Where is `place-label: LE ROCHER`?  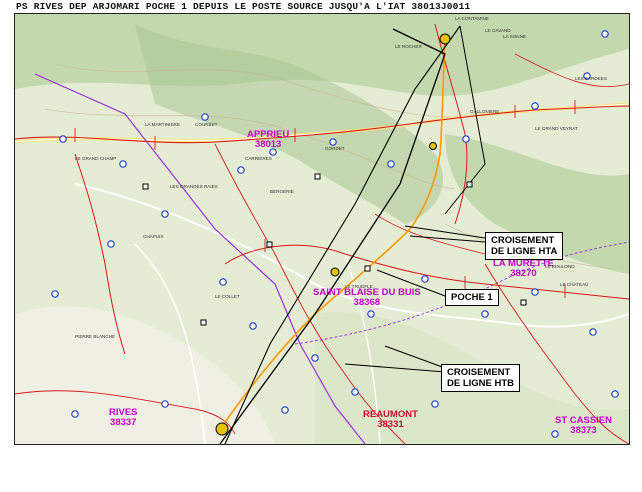
place-label: LE ROCHER is located at coordinates (408, 46).